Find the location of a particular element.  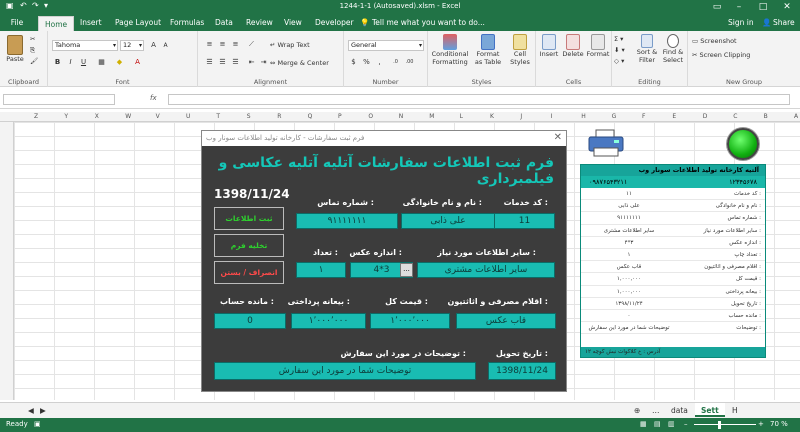

description-field: توضیحات شما در مورد این سفارش is located at coordinates (345, 371).